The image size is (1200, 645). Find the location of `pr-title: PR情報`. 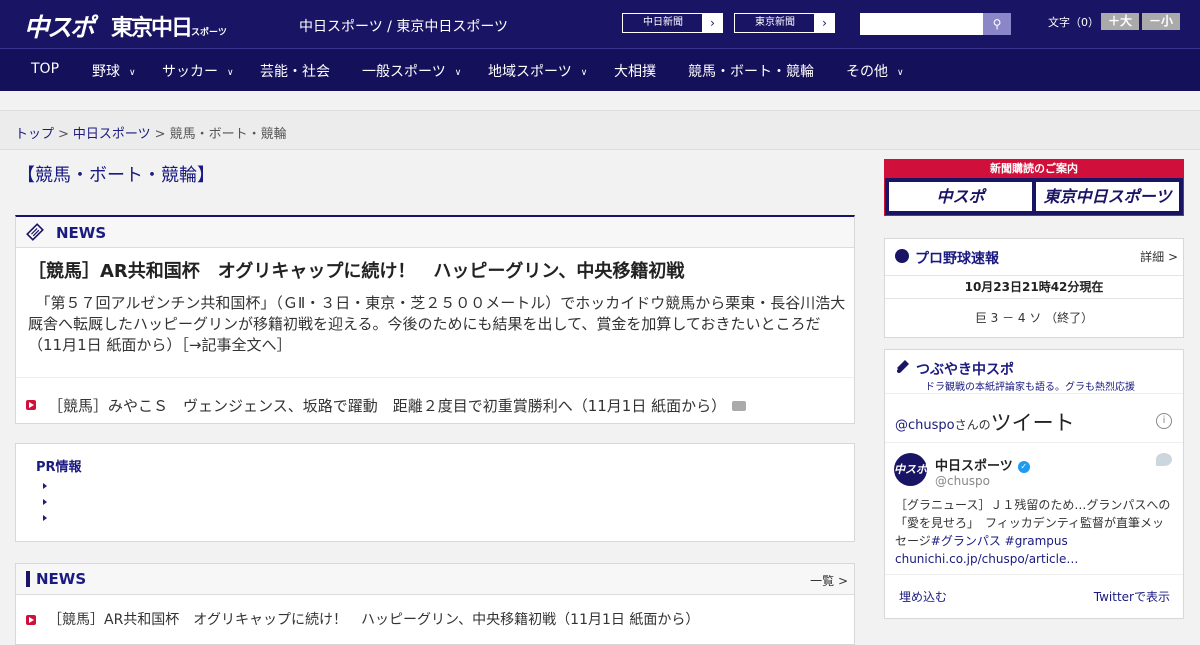

pr-title: PR情報 is located at coordinates (59, 467).